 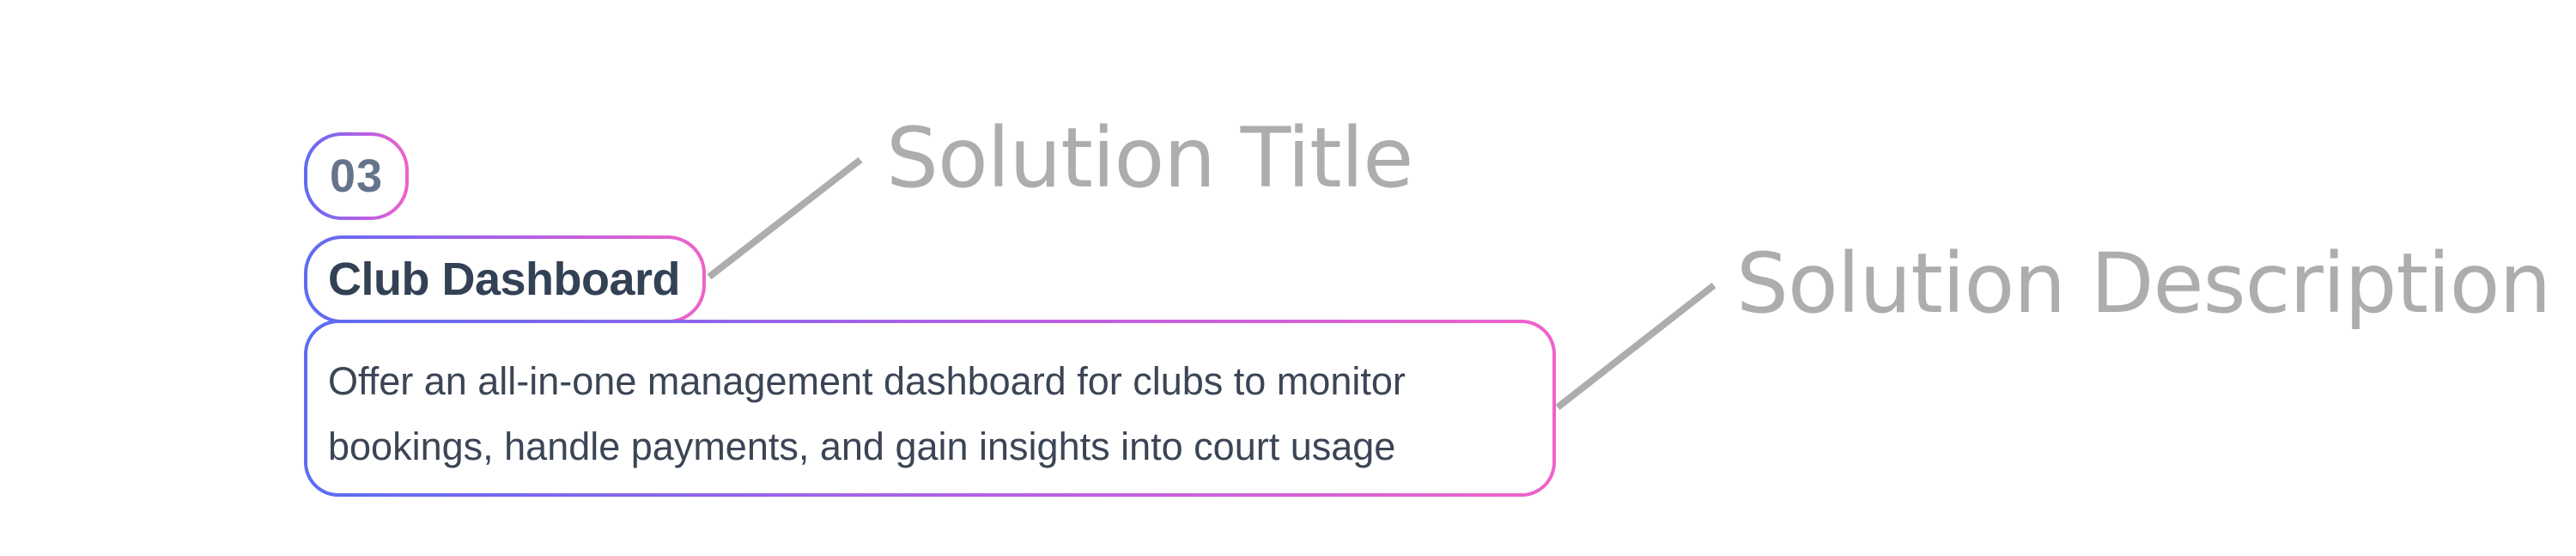 What do you see at coordinates (1635, 347) in the screenshot?
I see `description-connector-line` at bounding box center [1635, 347].